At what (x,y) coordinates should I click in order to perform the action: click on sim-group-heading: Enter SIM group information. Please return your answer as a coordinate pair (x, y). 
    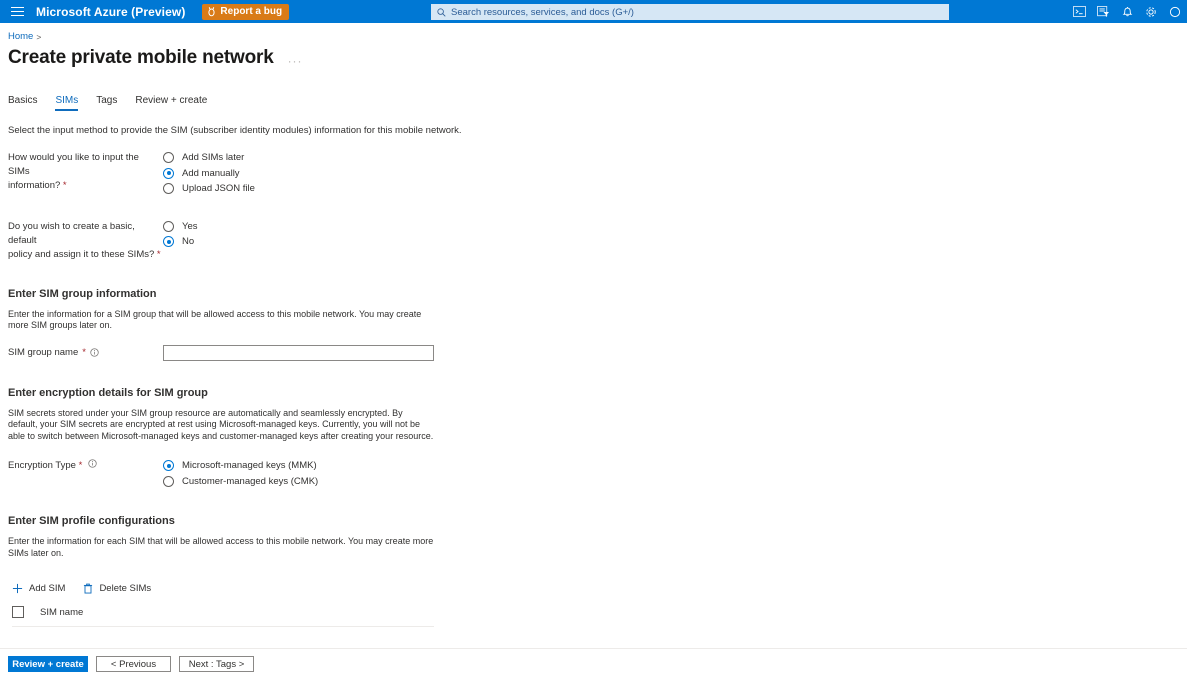
    Looking at the image, I should click on (82, 293).